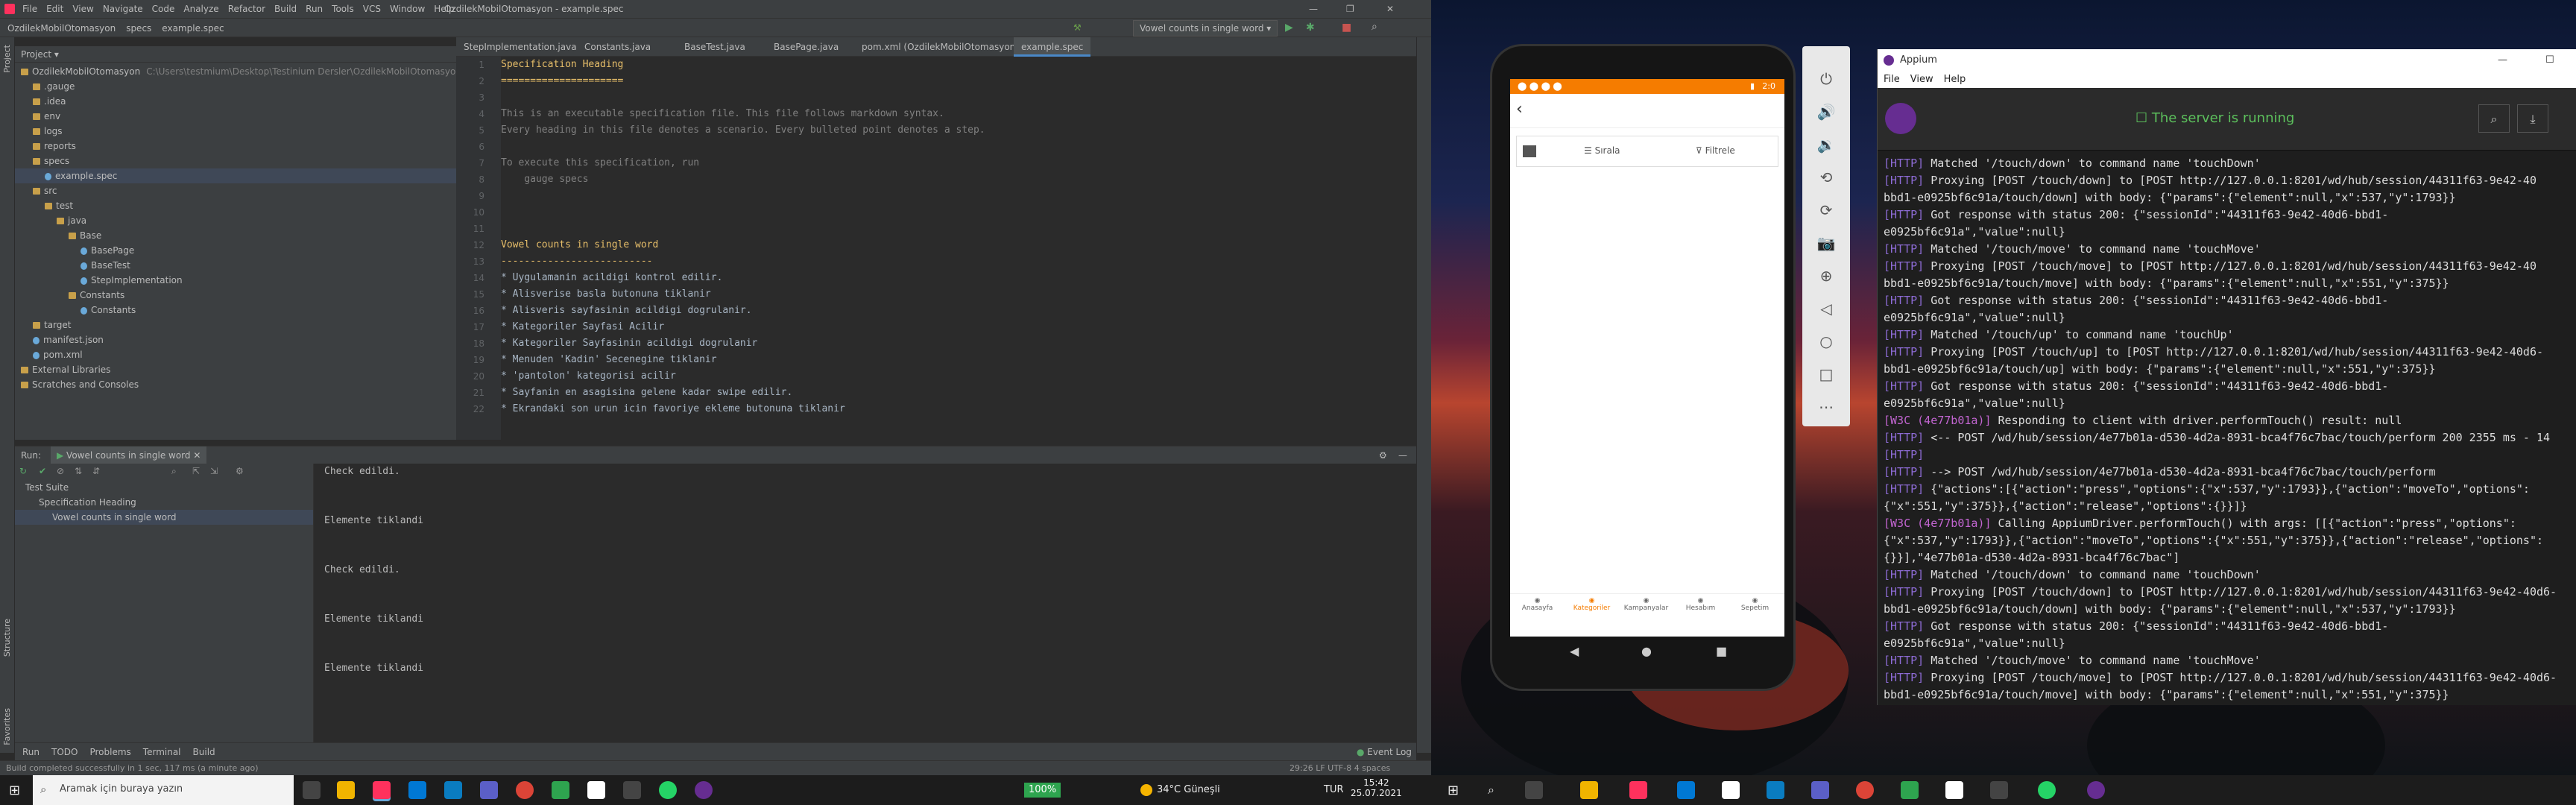 Image resolution: width=2576 pixels, height=805 pixels. What do you see at coordinates (1892, 79) in the screenshot?
I see `appium-menu-file: File` at bounding box center [1892, 79].